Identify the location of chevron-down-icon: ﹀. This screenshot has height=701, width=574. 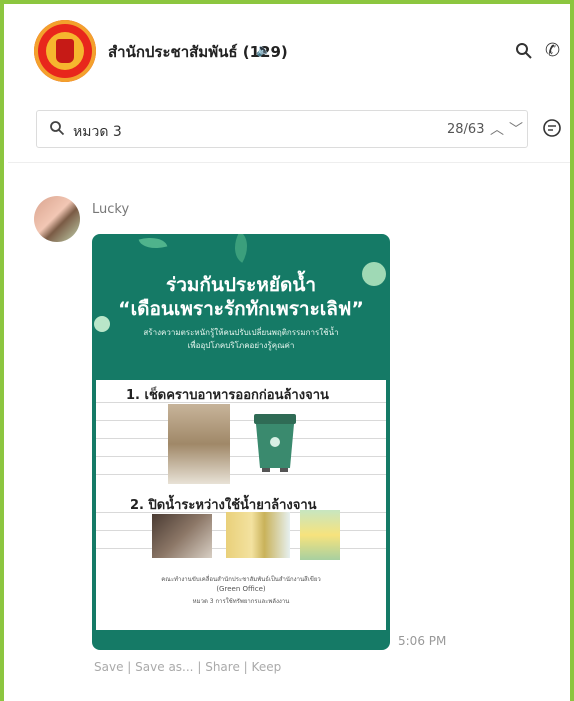
(516, 129).